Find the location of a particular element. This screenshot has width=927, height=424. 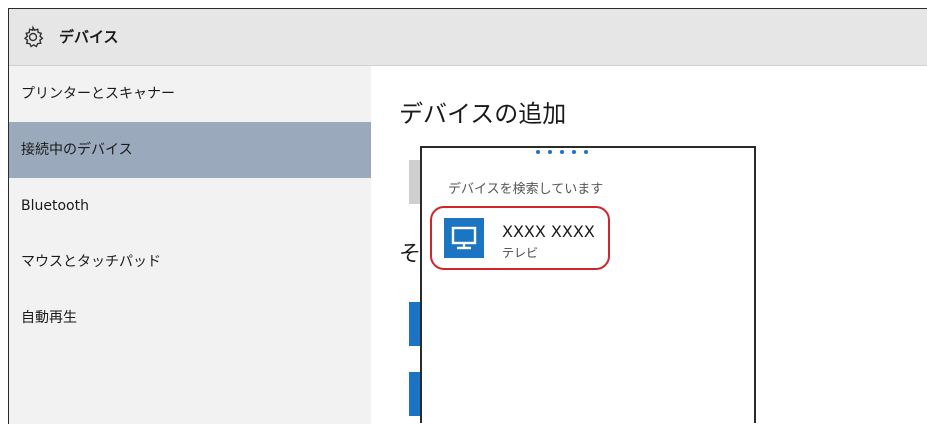

device-type: テレビ is located at coordinates (520, 253).